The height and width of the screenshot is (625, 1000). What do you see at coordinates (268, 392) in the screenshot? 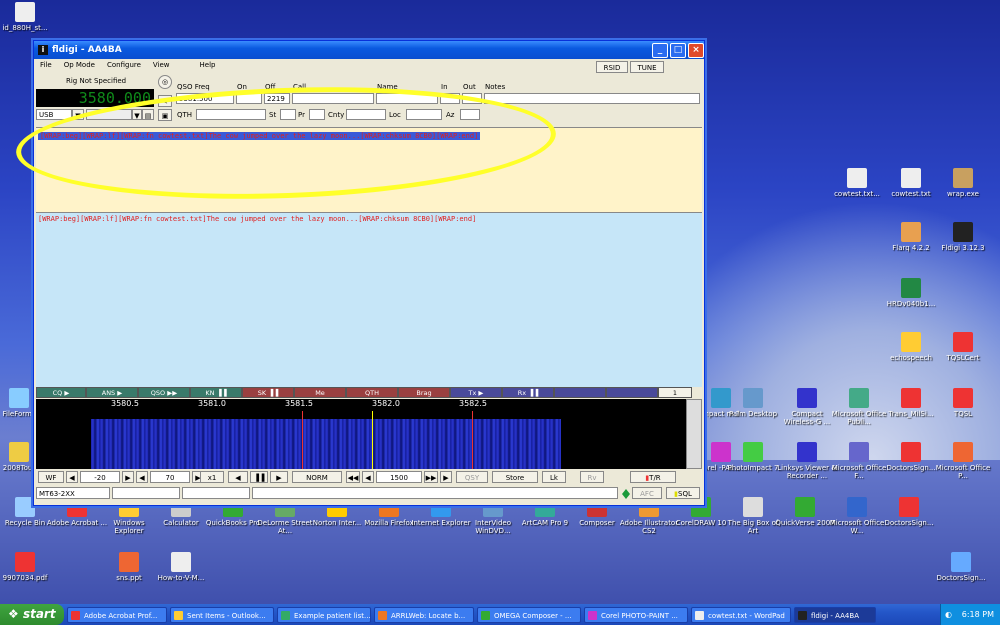
I see `macro-sk-button: SK ▐▐` at bounding box center [268, 392].